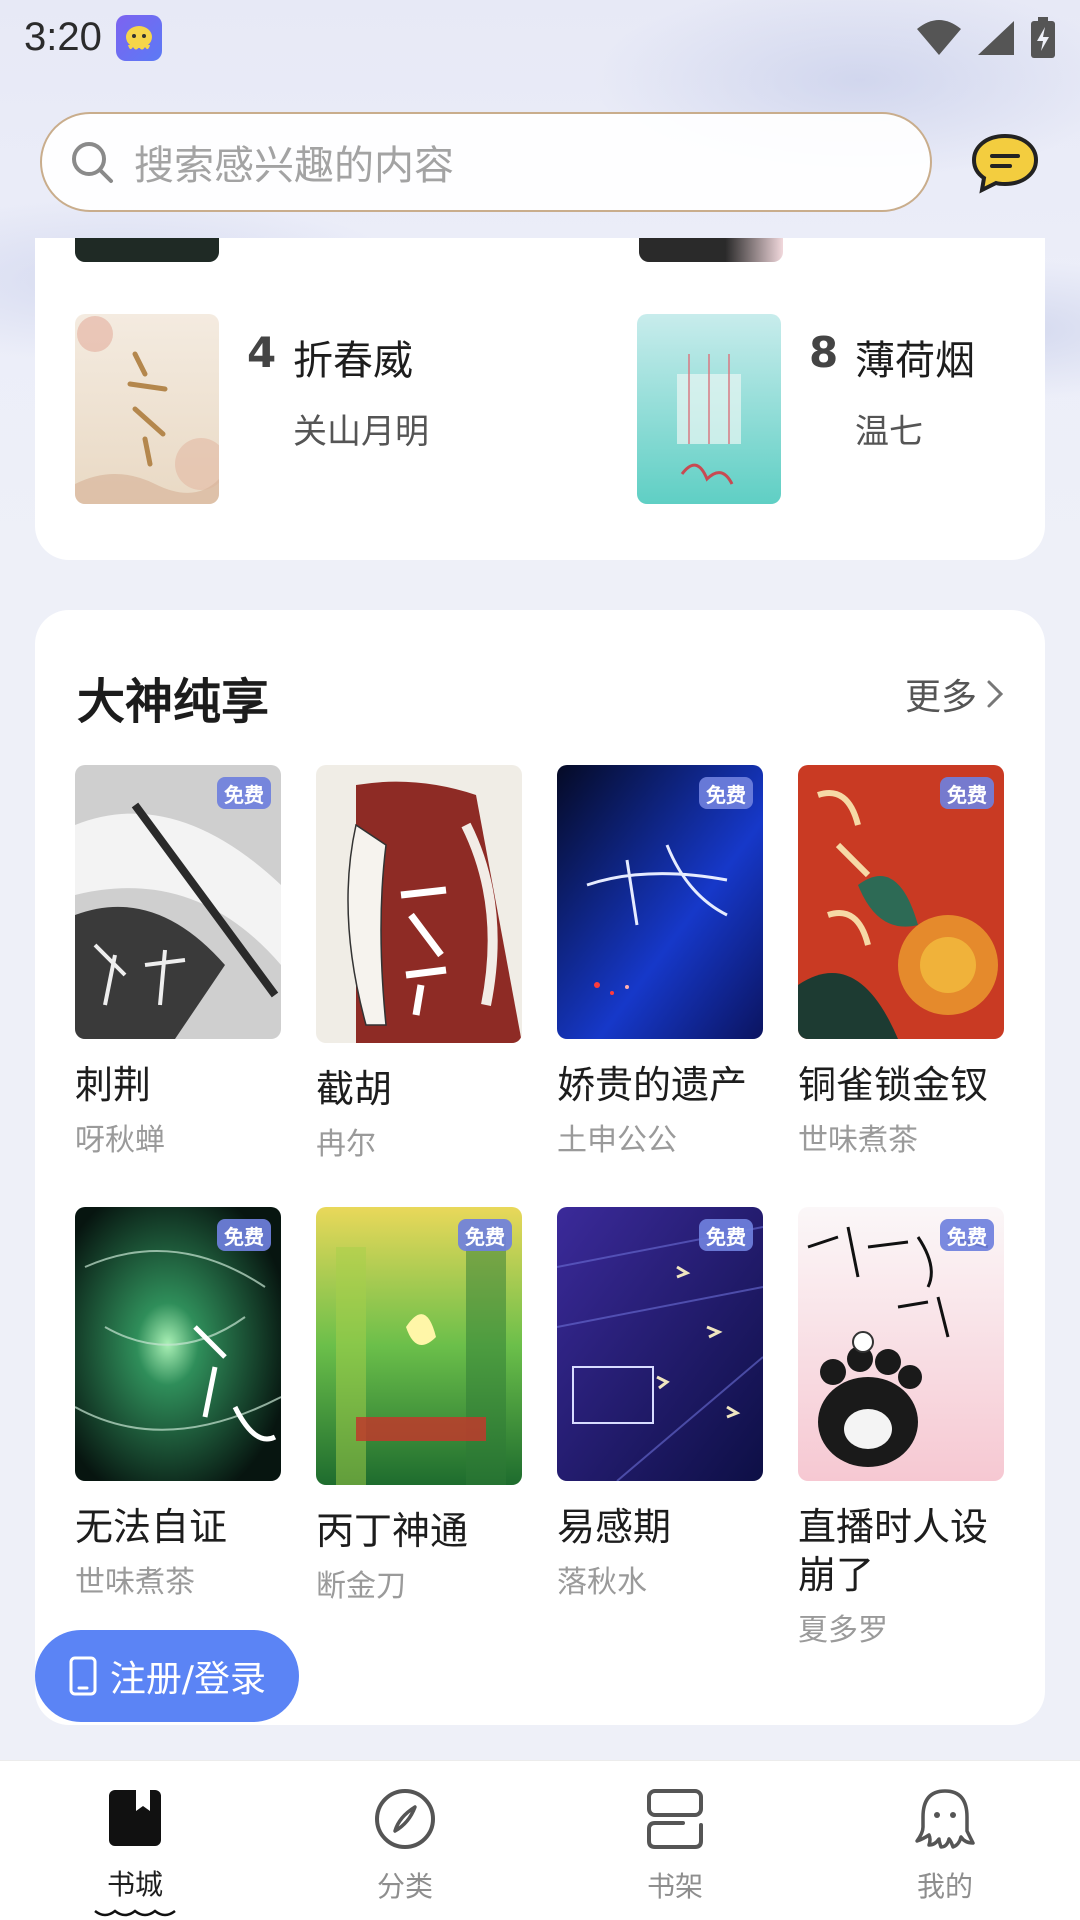 This screenshot has height=1920, width=1080. I want to click on nav-item-bookstore: 书城, so click(135, 1840).